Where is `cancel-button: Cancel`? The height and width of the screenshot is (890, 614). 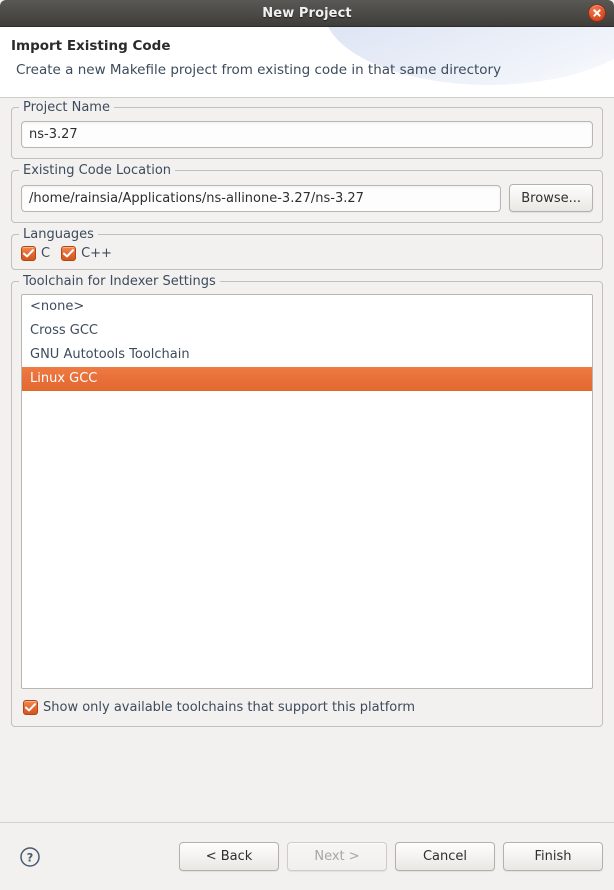 cancel-button: Cancel is located at coordinates (445, 856).